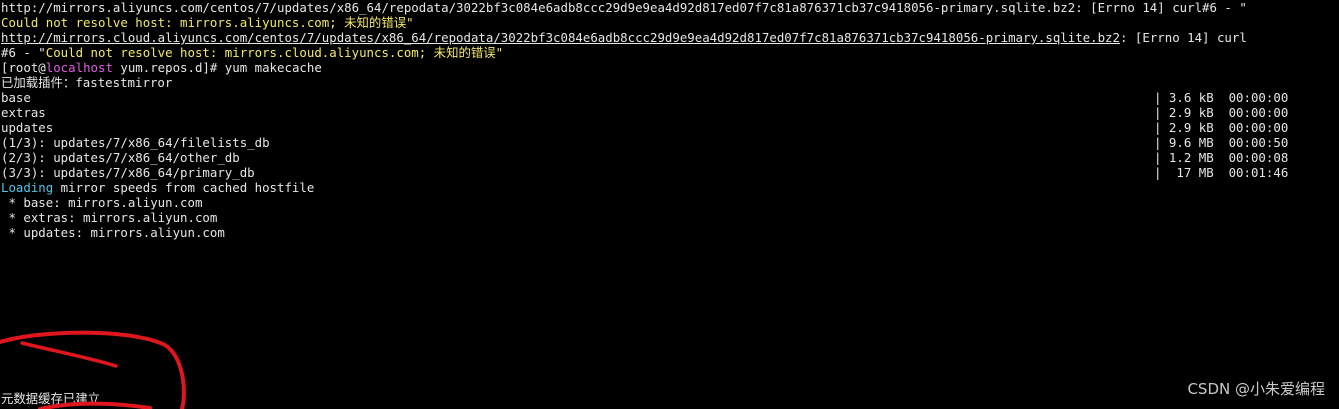  I want to click on csdn-watermark: CSDN @小朱爱编程, so click(1256, 389).